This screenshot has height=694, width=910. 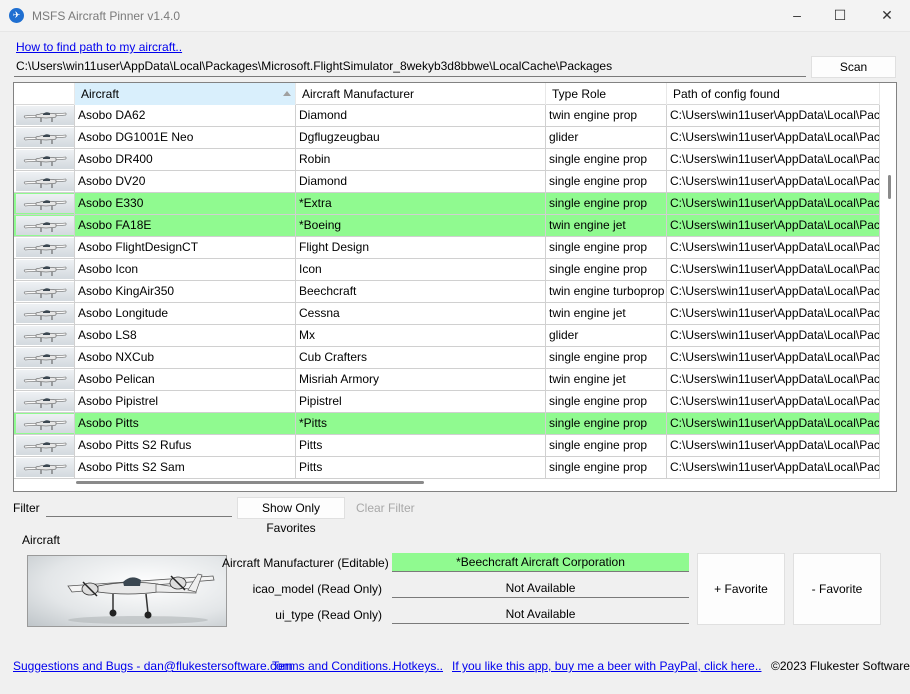 I want to click on cell-manufacturer: Cessna, so click(x=421, y=313).